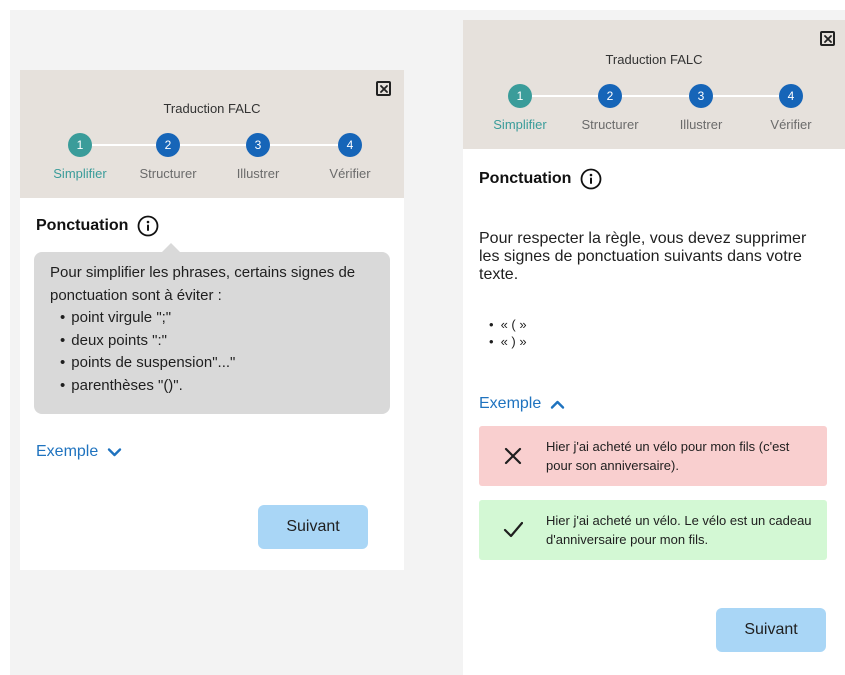 The image size is (845, 675). I want to click on tooltip-arrow, so click(171, 247).